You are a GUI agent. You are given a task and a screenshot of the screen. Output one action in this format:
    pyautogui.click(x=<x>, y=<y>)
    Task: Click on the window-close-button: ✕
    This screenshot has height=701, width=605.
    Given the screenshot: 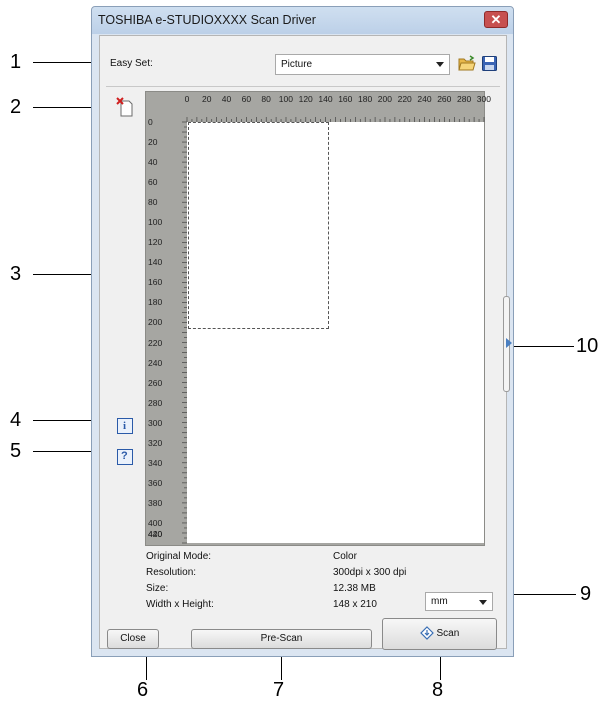 What is the action you would take?
    pyautogui.click(x=496, y=19)
    